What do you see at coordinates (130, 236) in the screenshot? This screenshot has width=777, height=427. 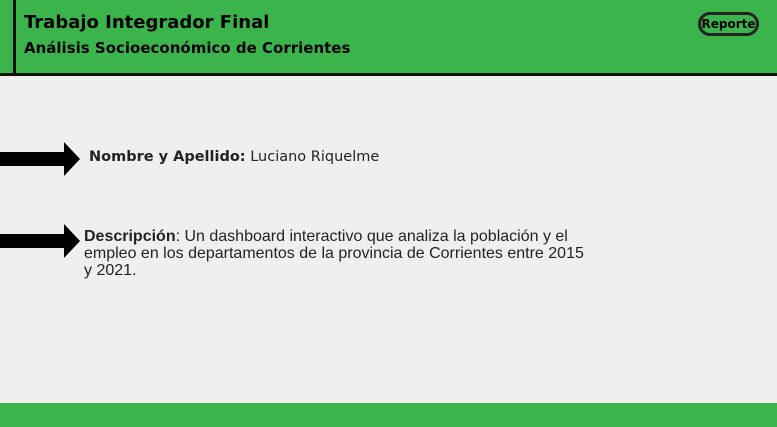 I see `description-label: Descripción` at bounding box center [130, 236].